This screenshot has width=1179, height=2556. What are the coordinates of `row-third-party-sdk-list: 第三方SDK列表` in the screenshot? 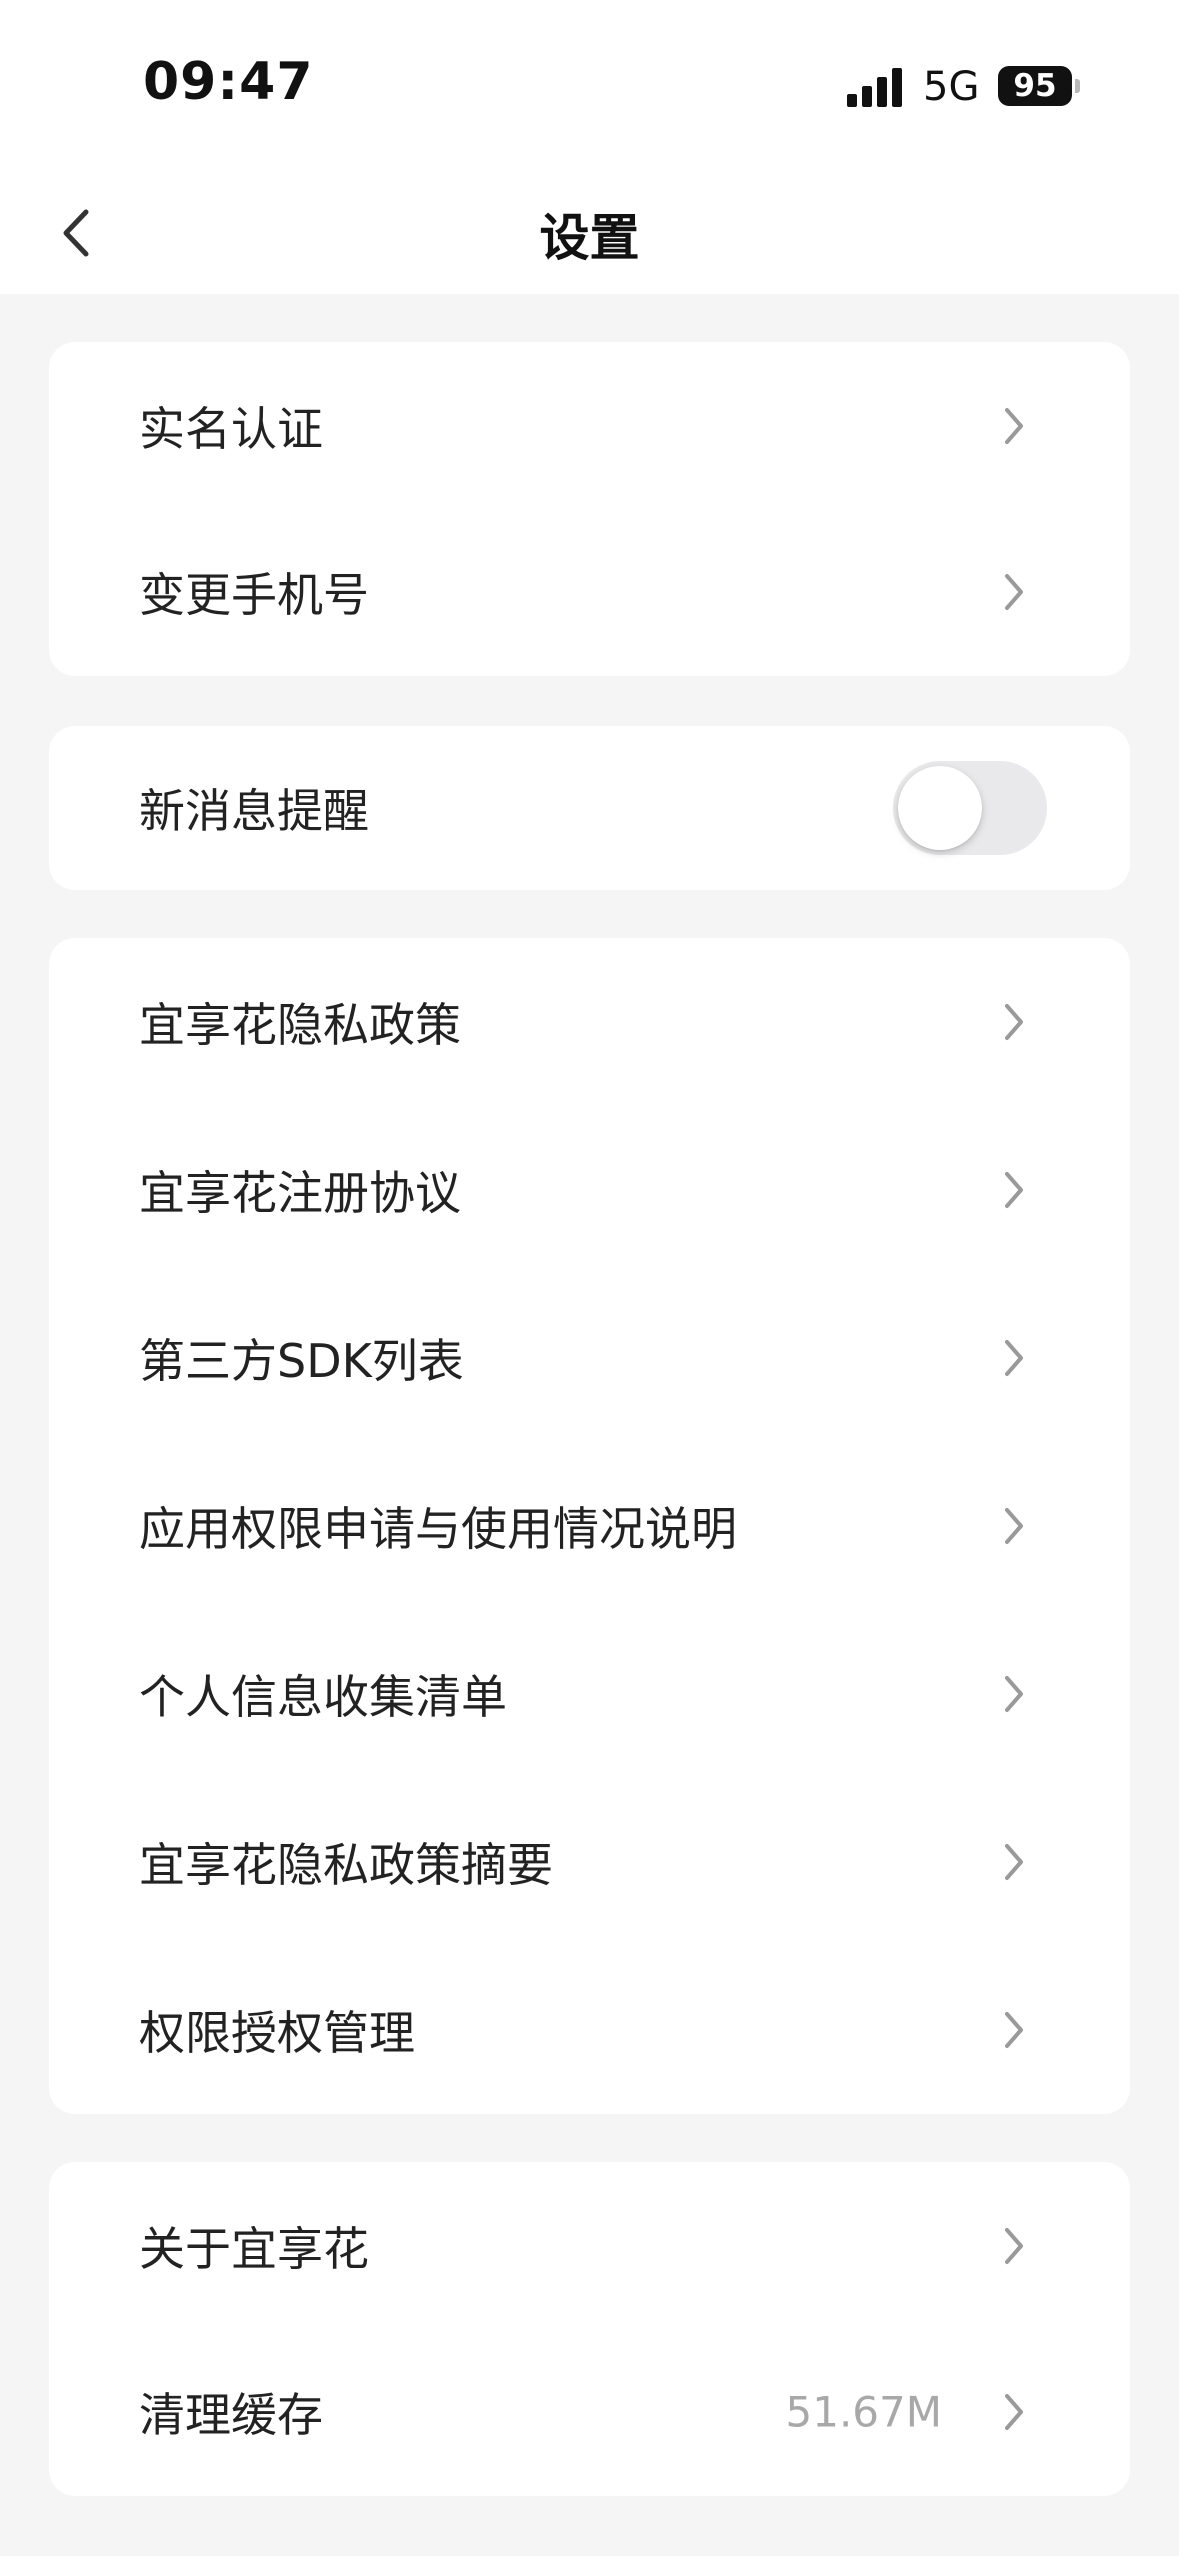 It's located at (589, 1358).